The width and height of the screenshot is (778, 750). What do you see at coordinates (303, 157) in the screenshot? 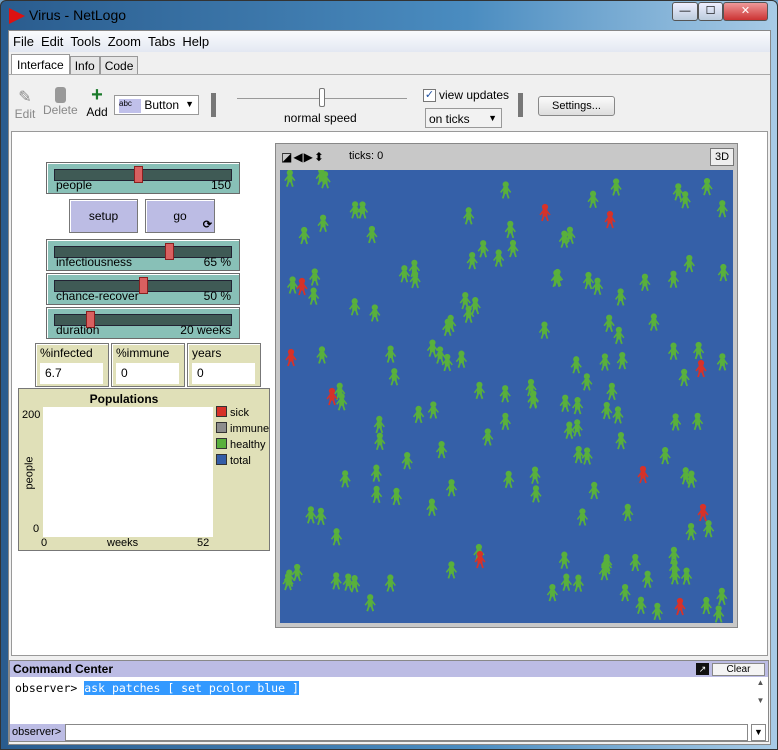
I see `left-right-arrows-icon: ◀▶` at bounding box center [303, 157].